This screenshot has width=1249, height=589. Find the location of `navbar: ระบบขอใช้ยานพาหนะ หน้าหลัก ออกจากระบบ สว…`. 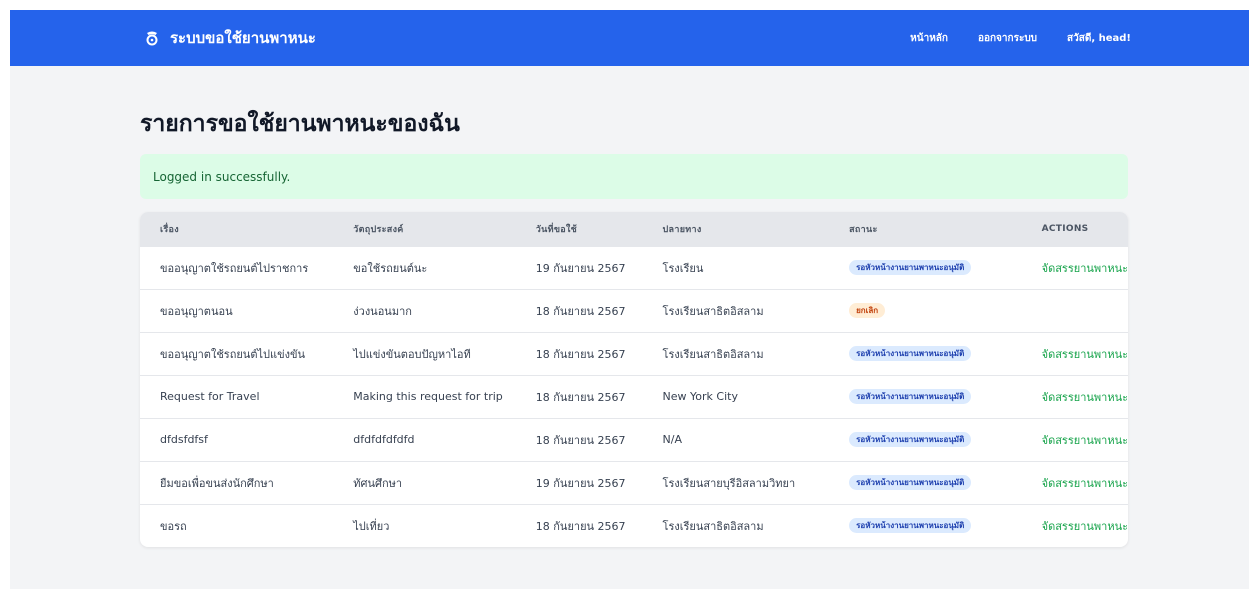

navbar: ระบบขอใช้ยานพาหนะ หน้าหลัก ออกจากระบบ สว… is located at coordinates (629, 38).